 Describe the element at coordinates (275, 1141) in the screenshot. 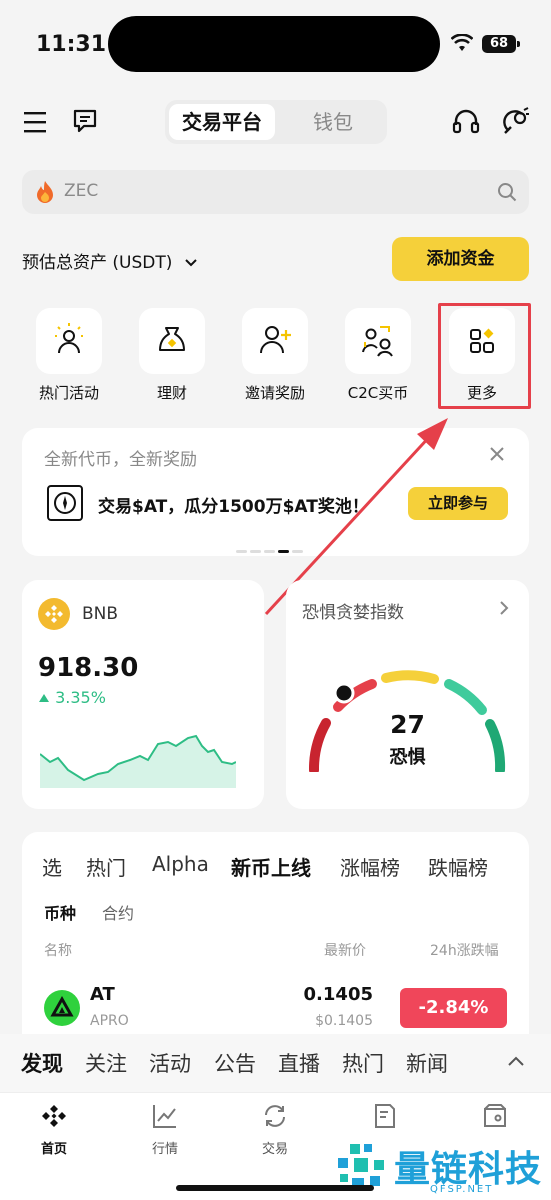

I see `nav-trade: 交易` at that location.